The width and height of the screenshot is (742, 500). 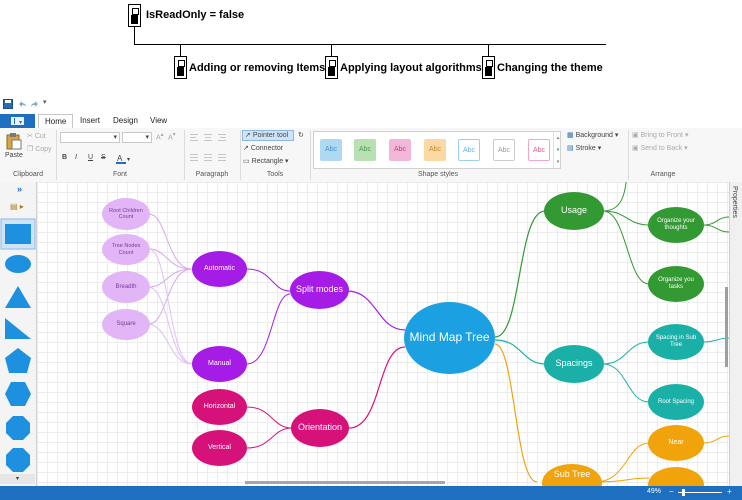 What do you see at coordinates (246, 148) in the screenshot?
I see `connector-icon: ↗` at bounding box center [246, 148].